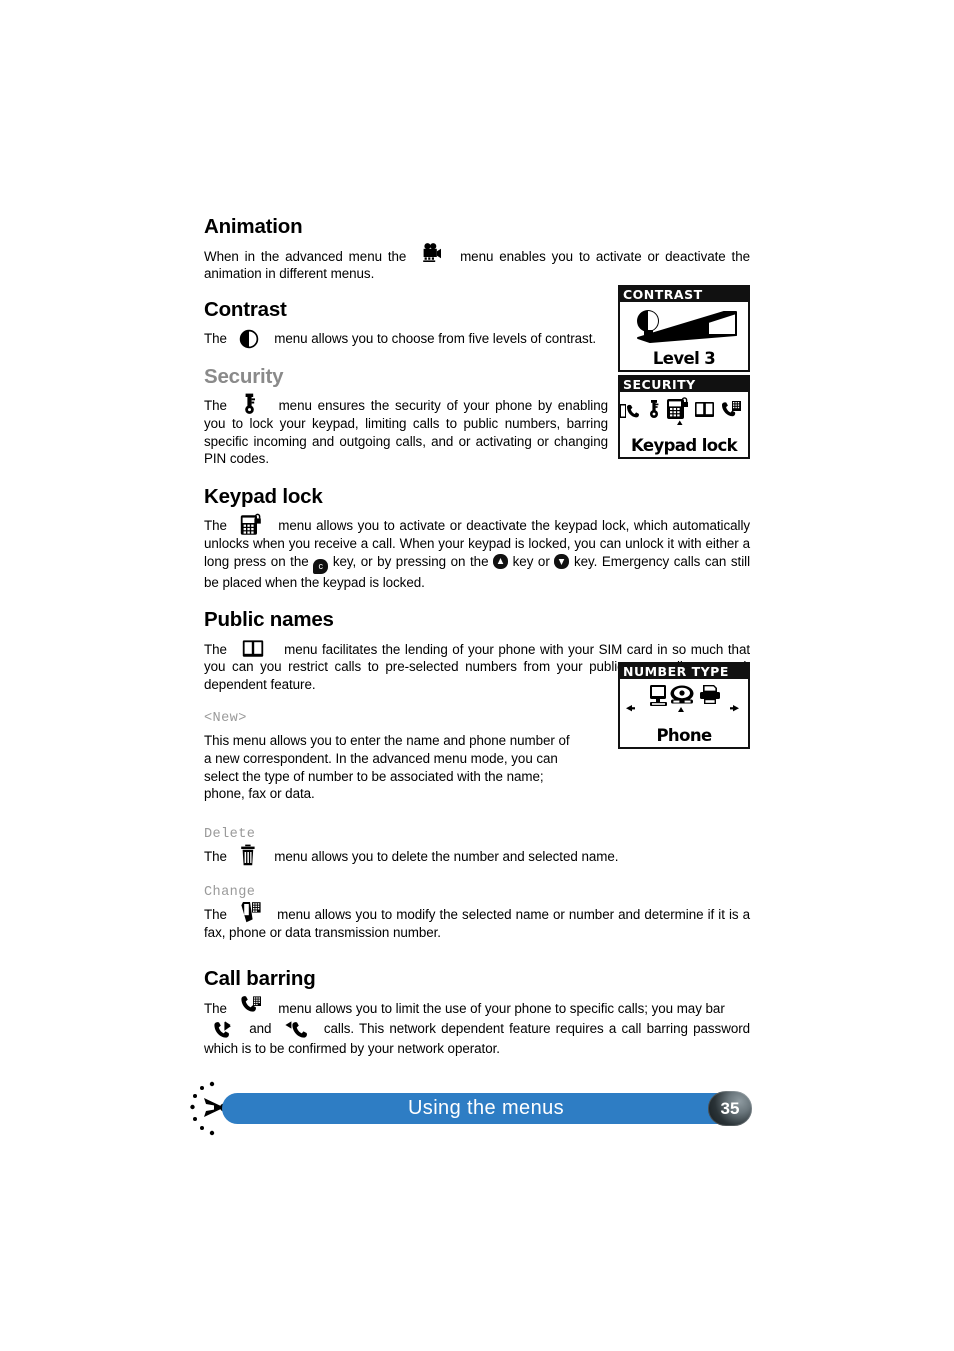 The height and width of the screenshot is (1351, 954). What do you see at coordinates (253, 1006) in the screenshot?
I see `call-barring-icon` at bounding box center [253, 1006].